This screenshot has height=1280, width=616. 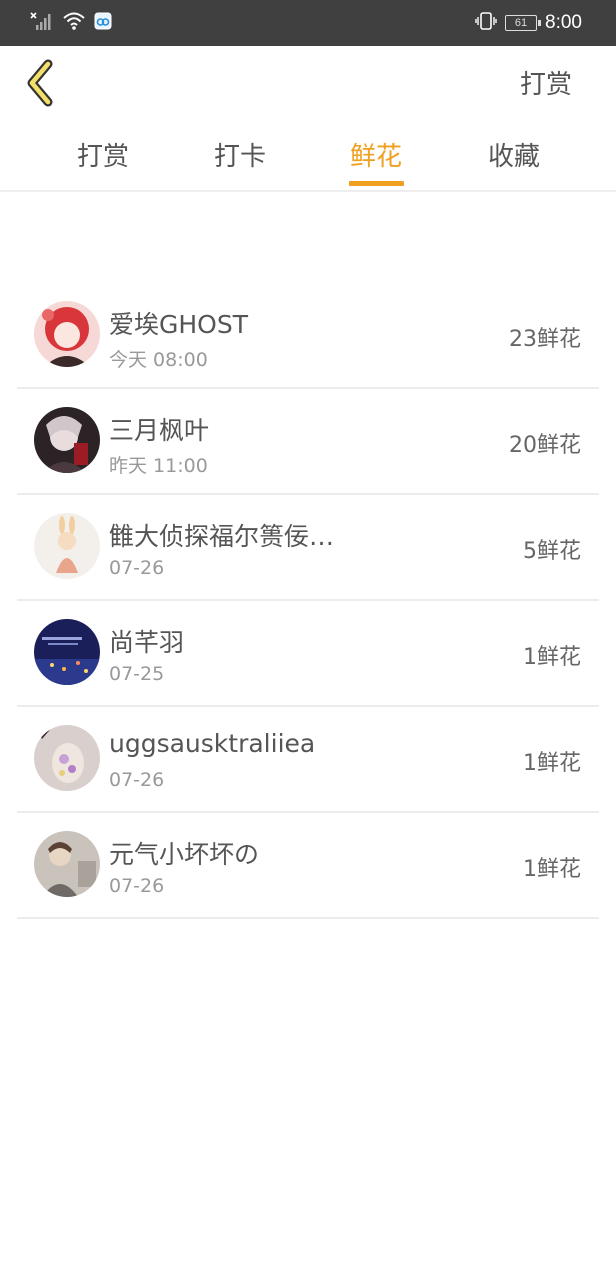 I want to click on flower-count: 23鲜花, so click(x=545, y=339).